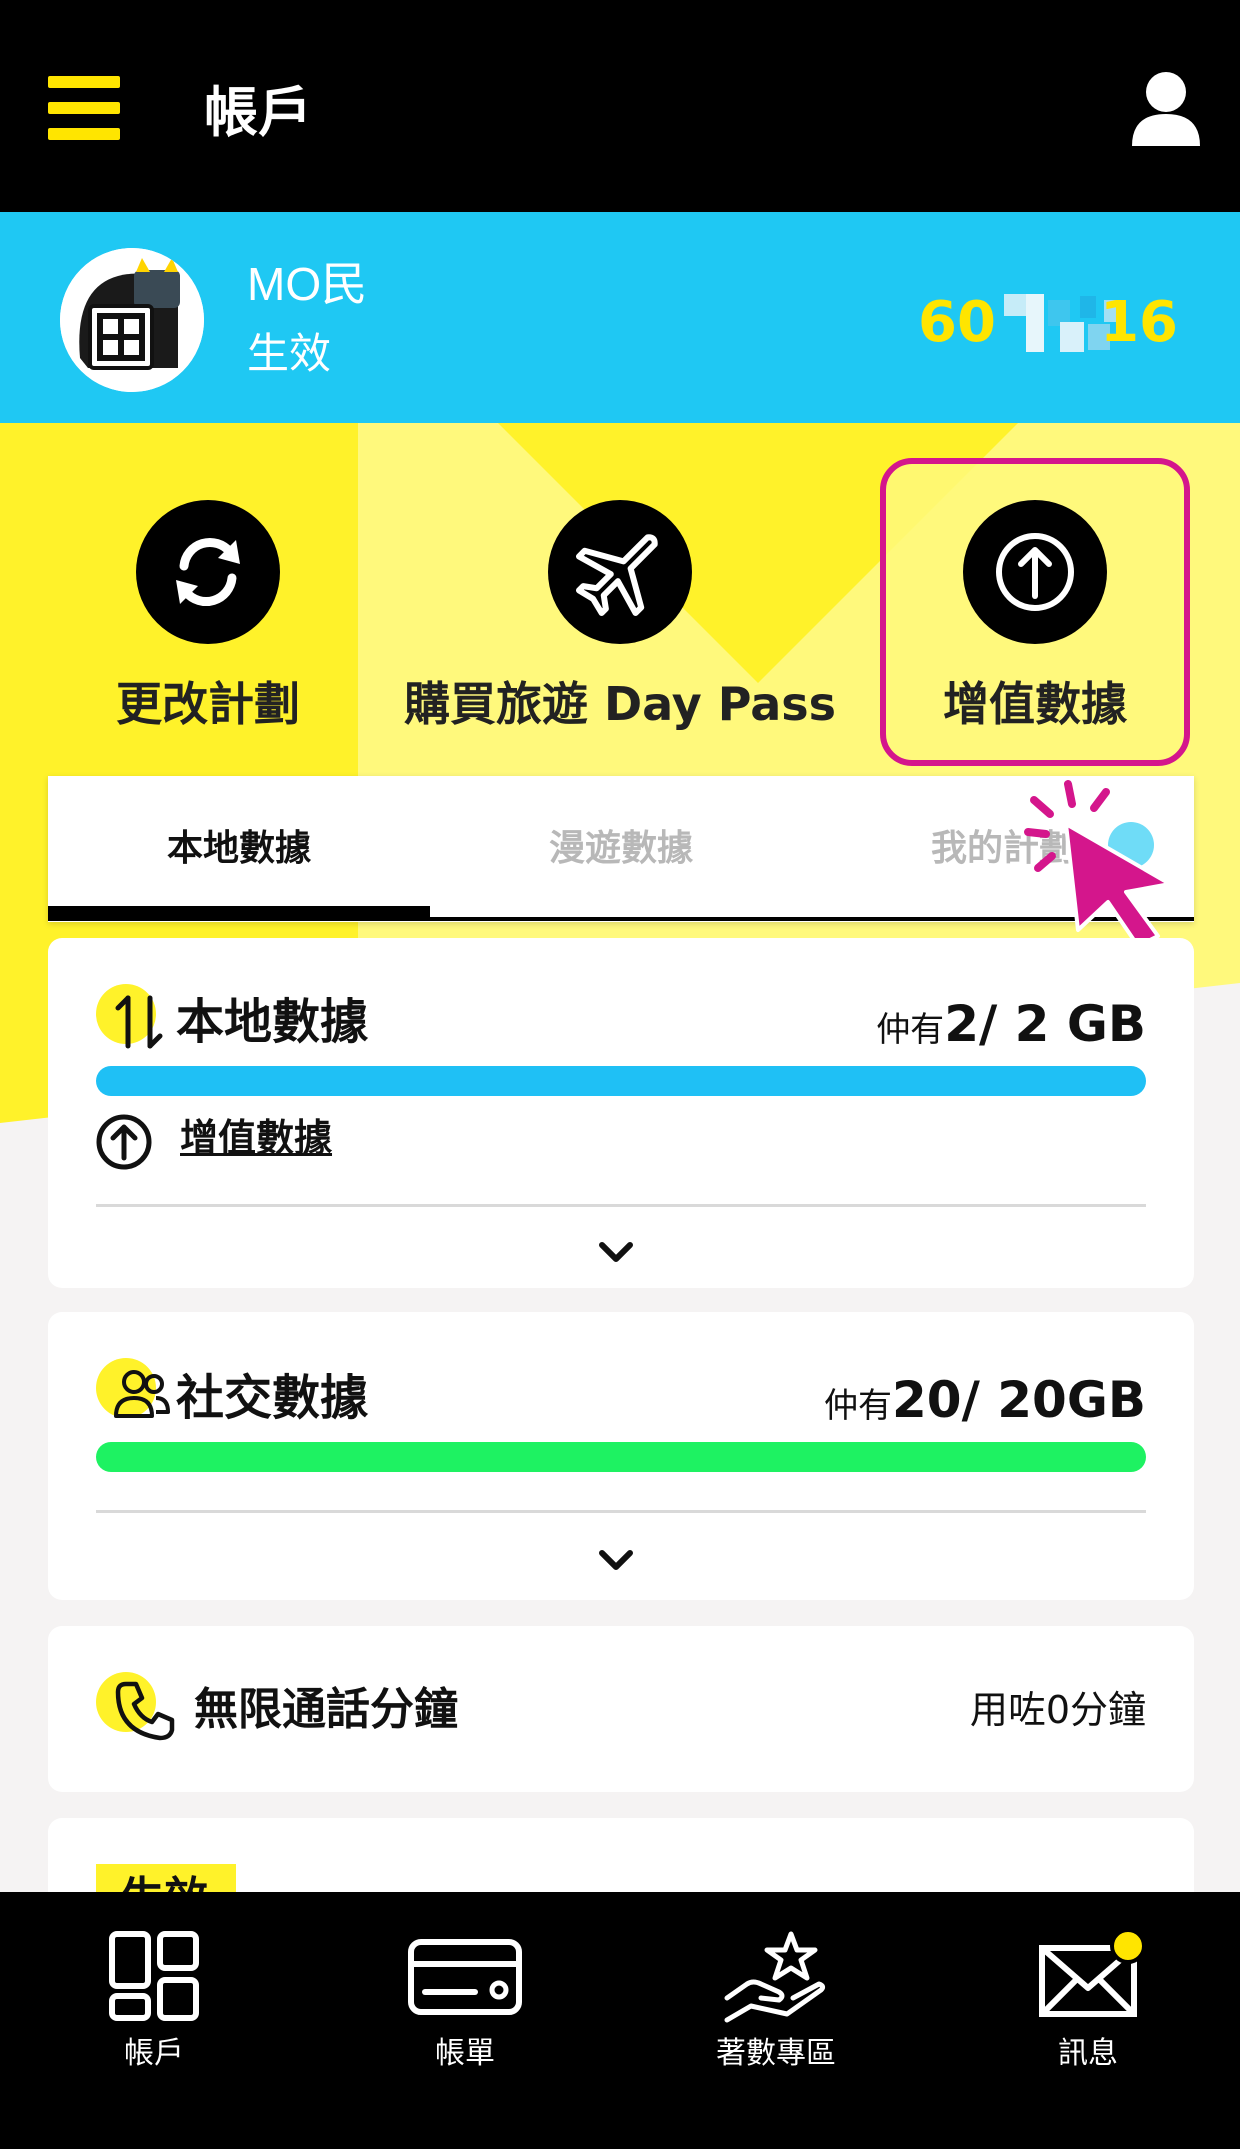 The height and width of the screenshot is (2149, 1240). Describe the element at coordinates (1098, 864) in the screenshot. I see `tap-pointer-icon` at that location.